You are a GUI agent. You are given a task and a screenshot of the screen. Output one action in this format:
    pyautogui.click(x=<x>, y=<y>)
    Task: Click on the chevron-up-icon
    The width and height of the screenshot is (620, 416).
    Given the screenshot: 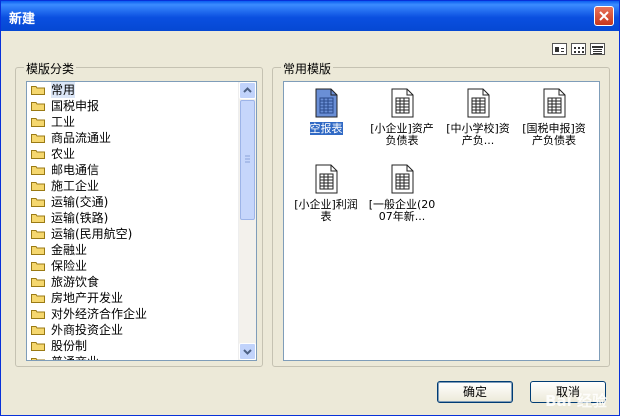 What is the action you would take?
    pyautogui.click(x=247, y=90)
    